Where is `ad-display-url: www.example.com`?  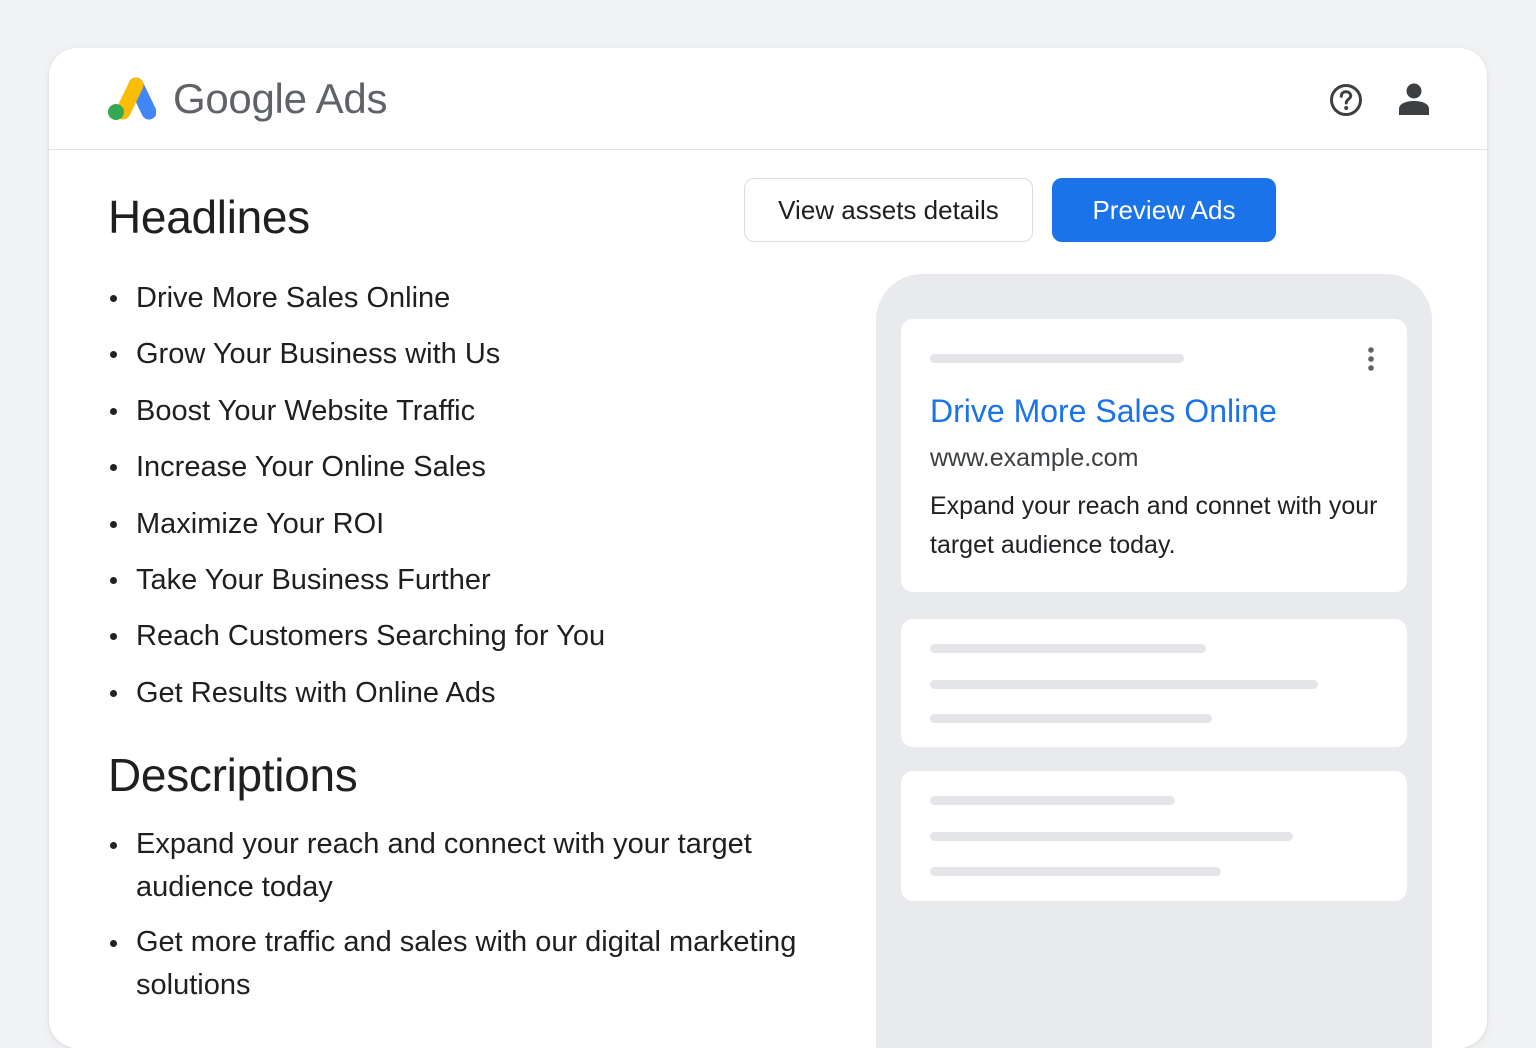 ad-display-url: www.example.com is located at coordinates (1034, 458).